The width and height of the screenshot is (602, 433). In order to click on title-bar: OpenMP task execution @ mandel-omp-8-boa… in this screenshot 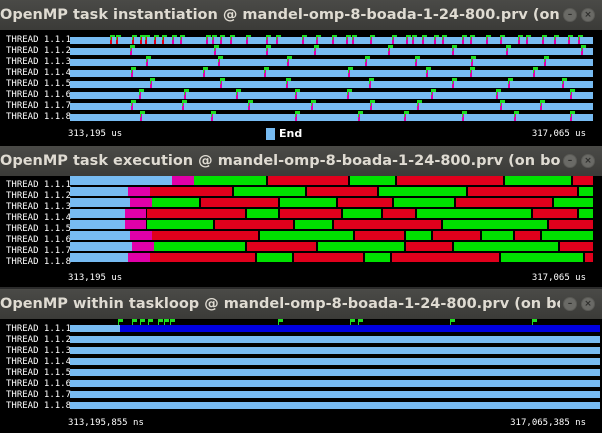, I will do `click(301, 161)`.